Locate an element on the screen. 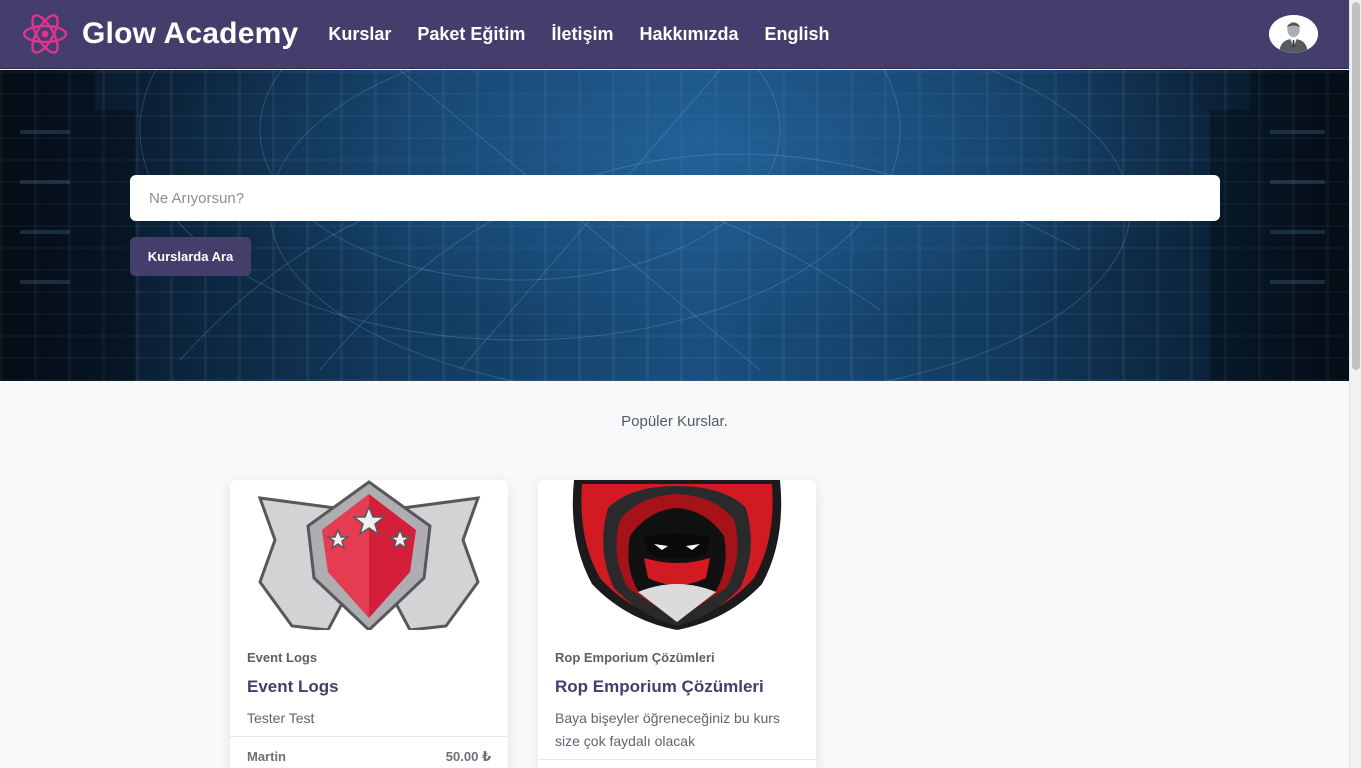 This screenshot has width=1361, height=768. course-title-link: Event Logs is located at coordinates (369, 687).